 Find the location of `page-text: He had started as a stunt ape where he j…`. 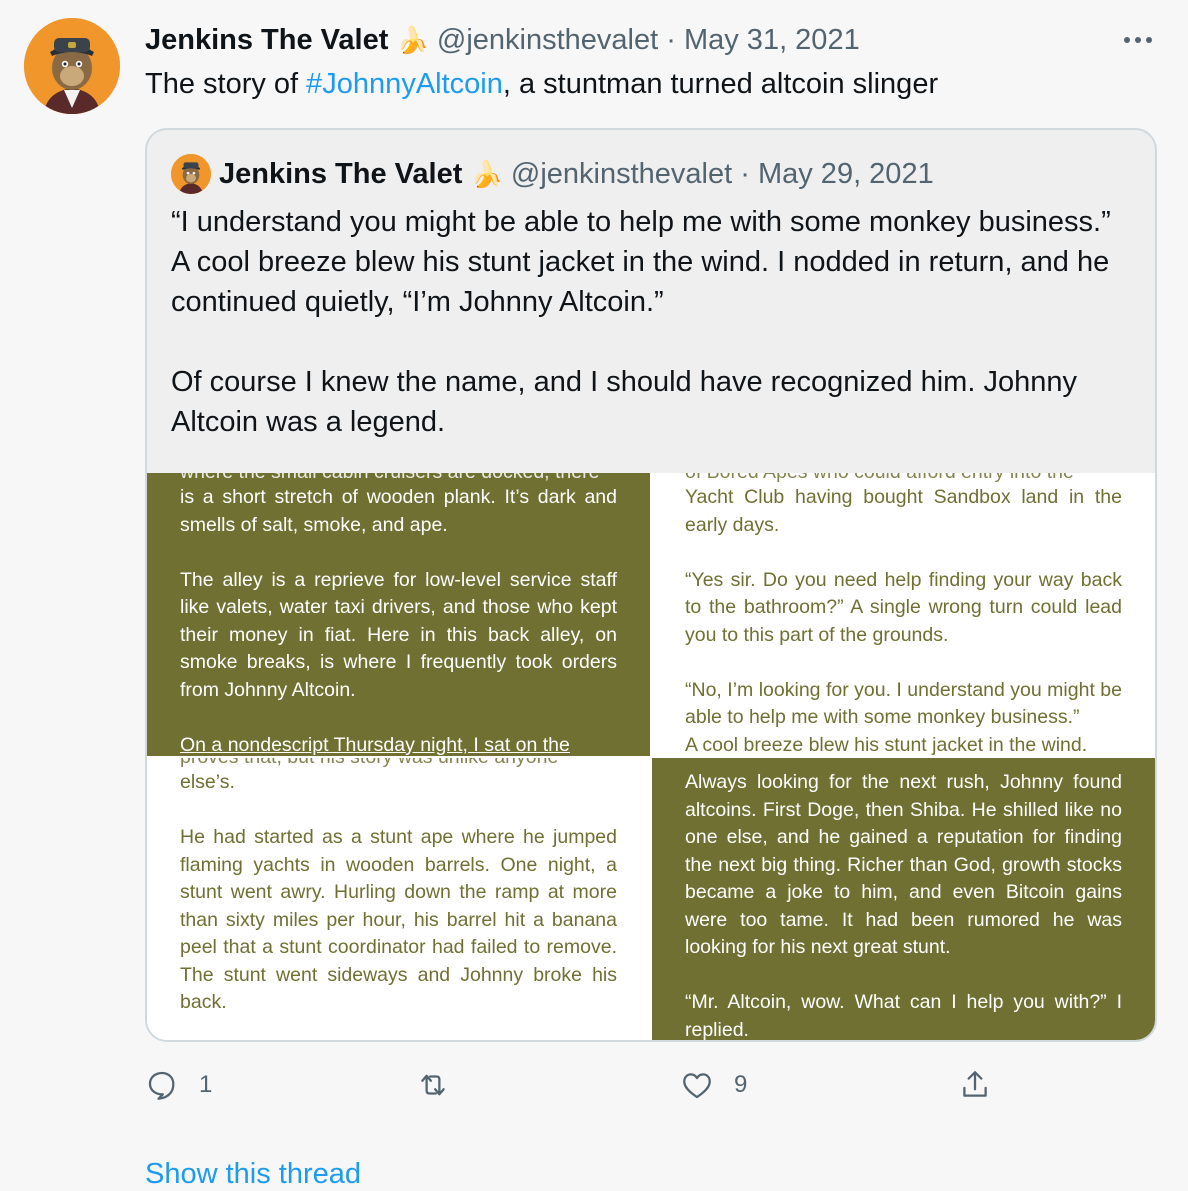

page-text: He had started as a stunt ape where he j… is located at coordinates (398, 919).